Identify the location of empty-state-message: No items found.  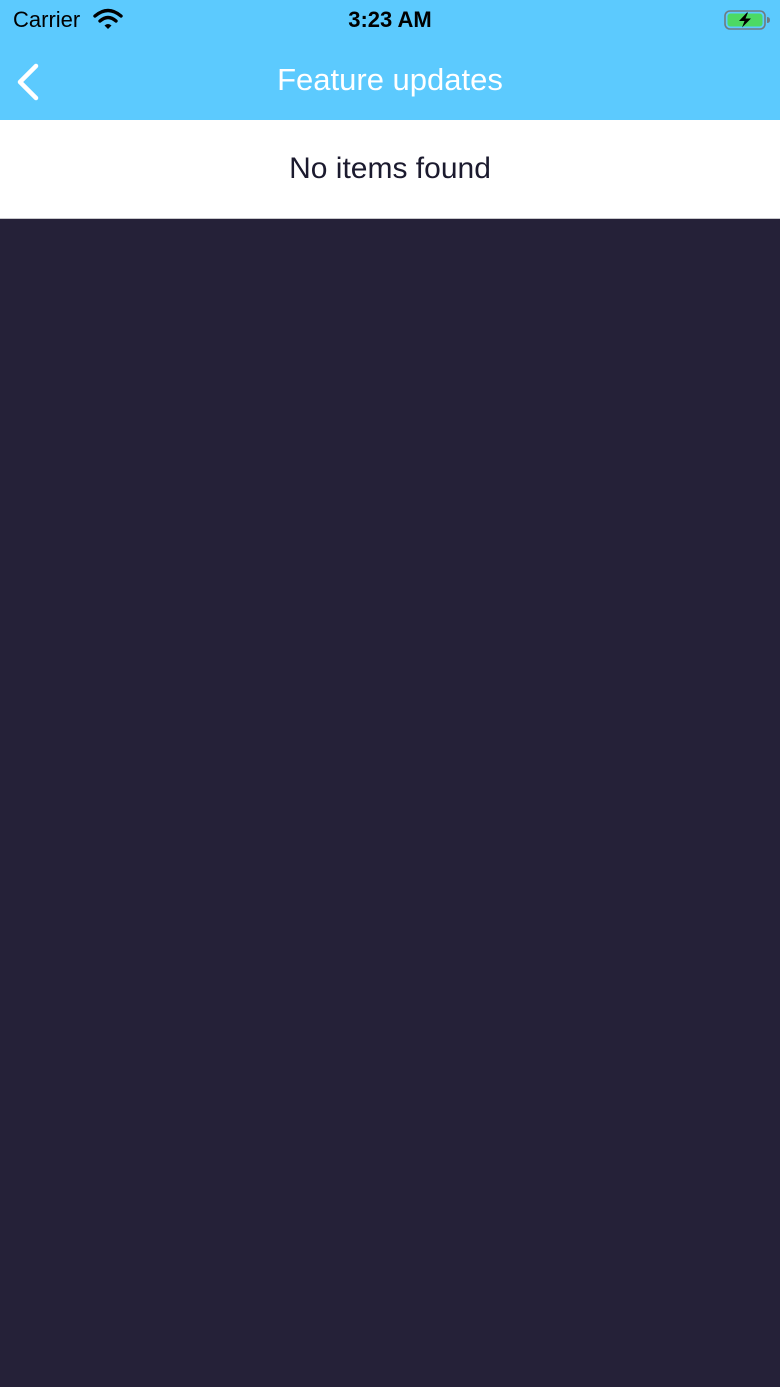
(390, 168).